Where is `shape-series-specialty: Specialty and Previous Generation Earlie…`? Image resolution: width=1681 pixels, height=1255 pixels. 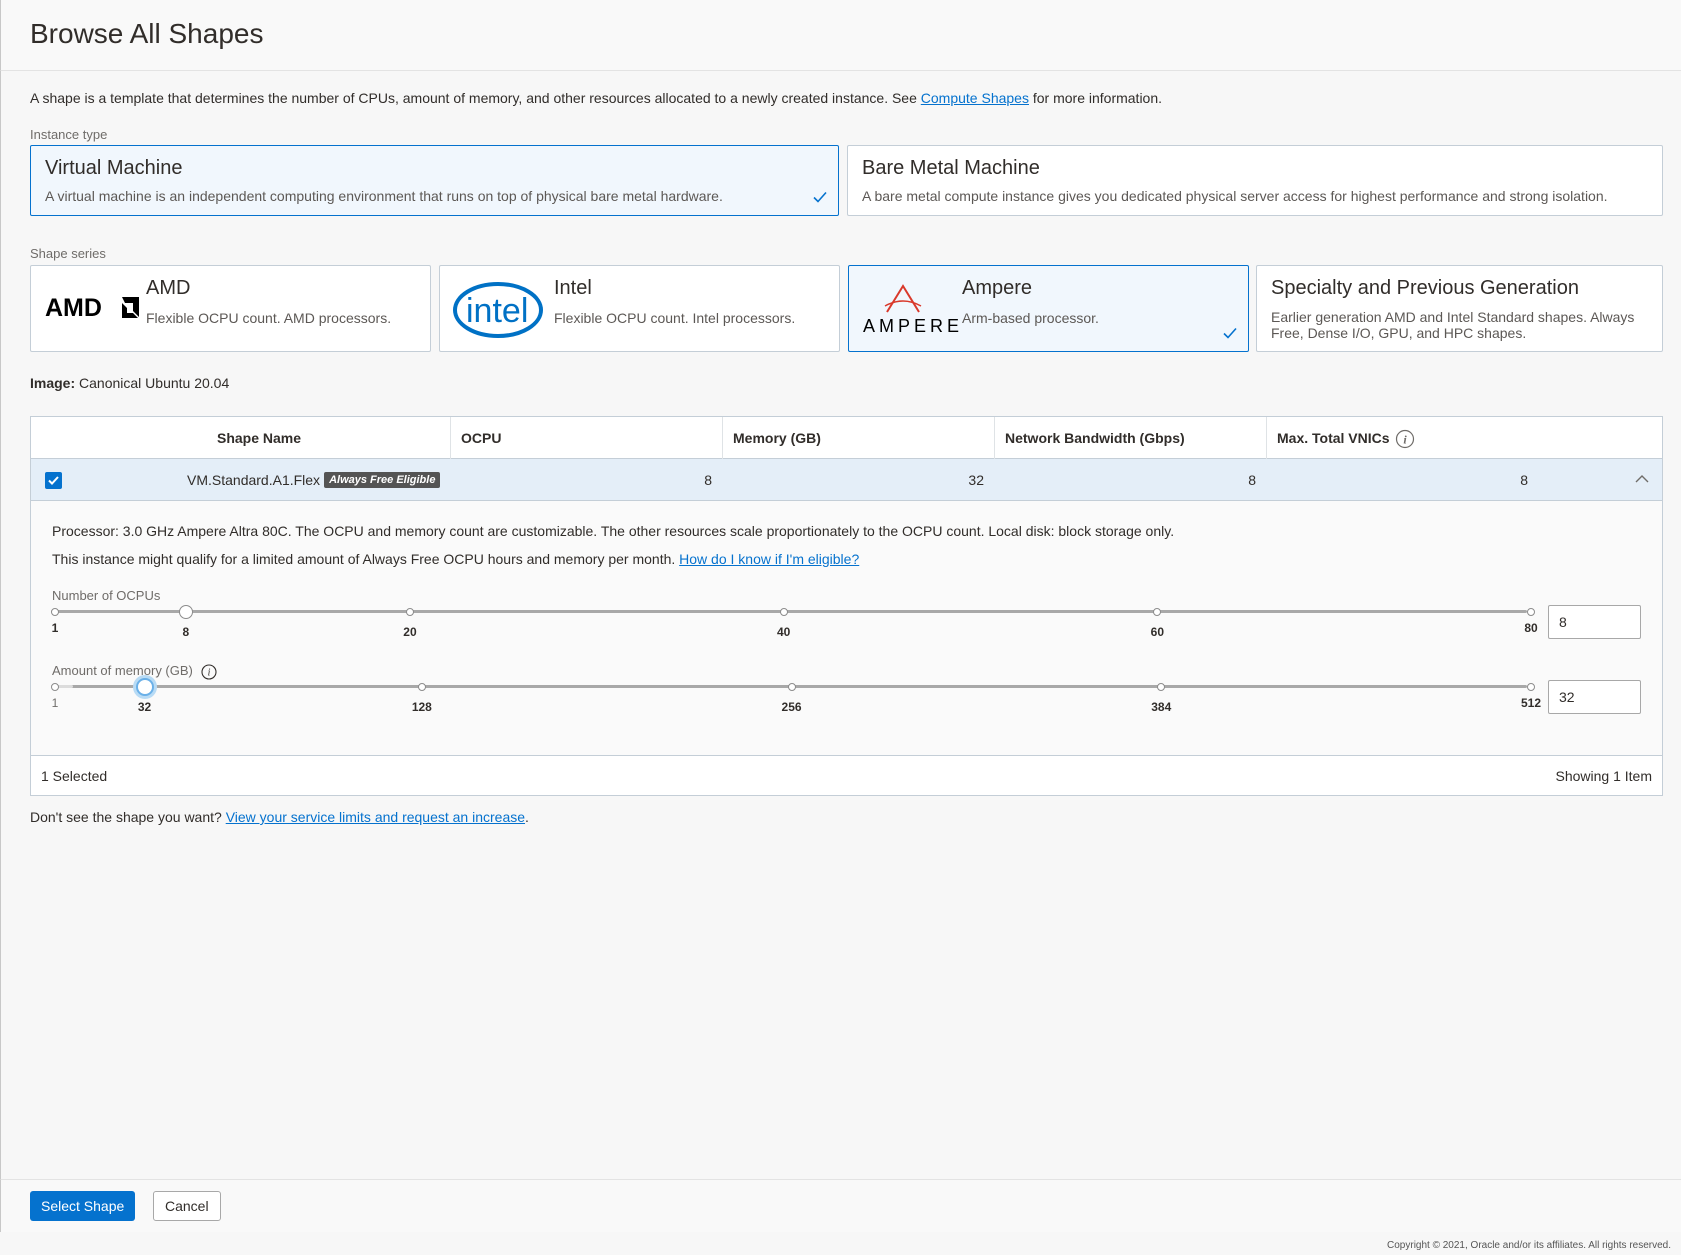
shape-series-specialty: Specialty and Previous Generation Earlie… is located at coordinates (1459, 308).